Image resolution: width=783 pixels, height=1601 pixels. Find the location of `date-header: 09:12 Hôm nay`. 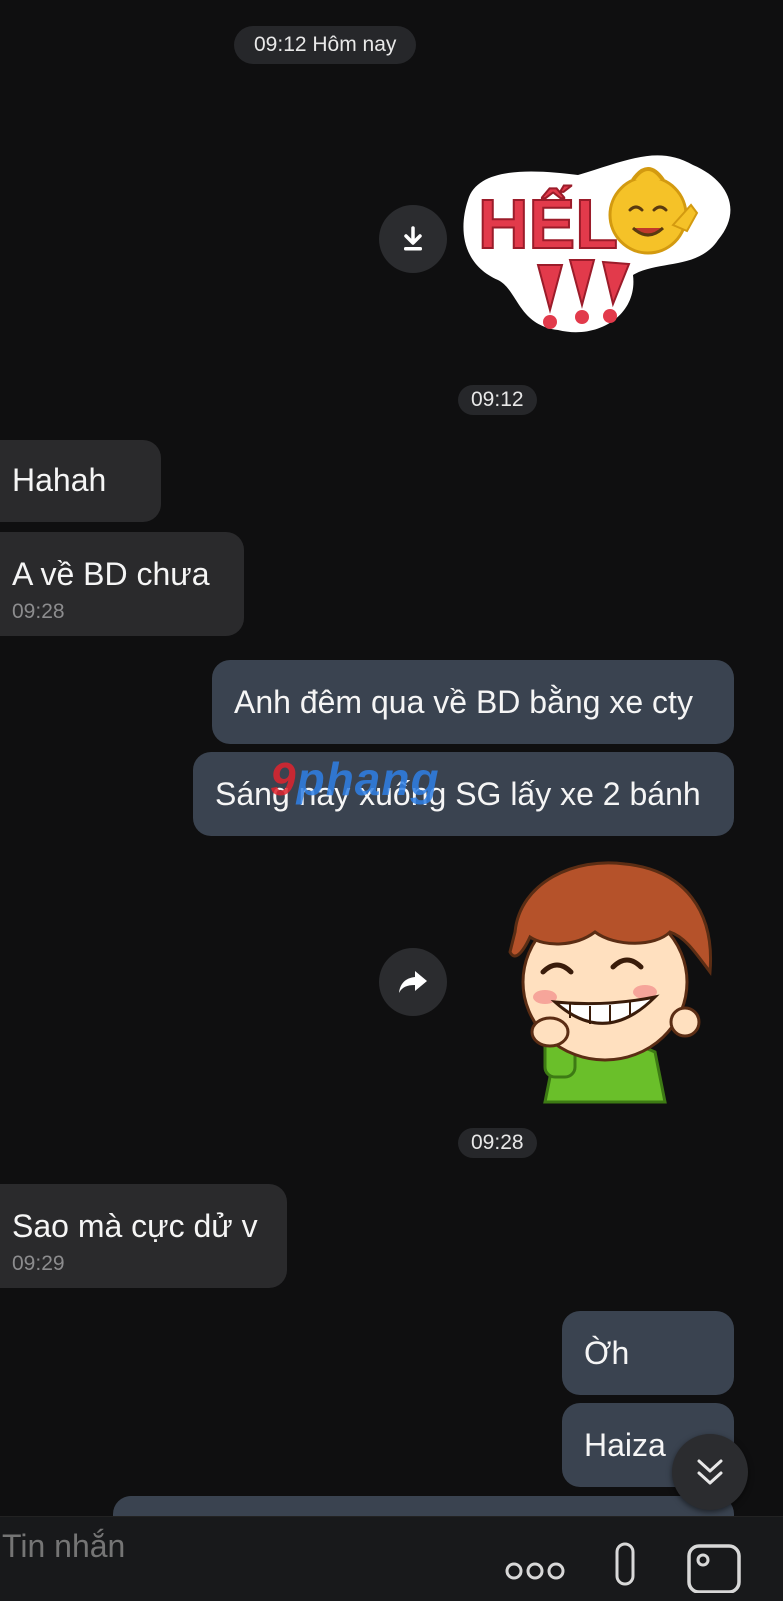

date-header: 09:12 Hôm nay is located at coordinates (325, 45).